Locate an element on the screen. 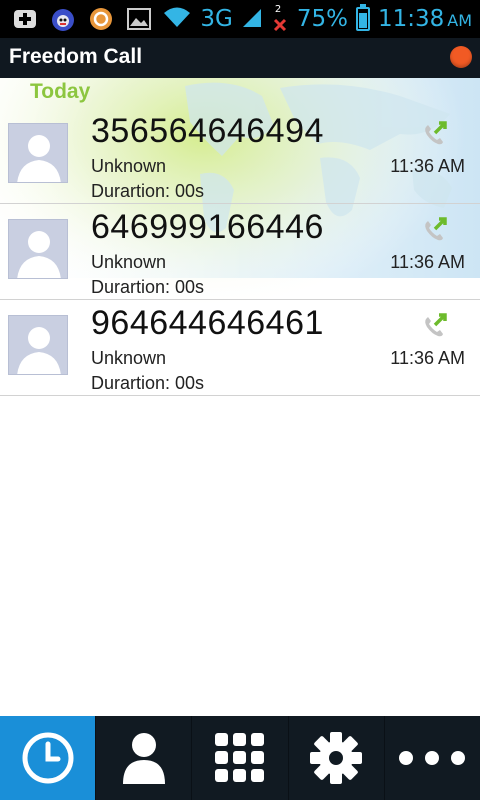  contact-icon is located at coordinates (143, 758).